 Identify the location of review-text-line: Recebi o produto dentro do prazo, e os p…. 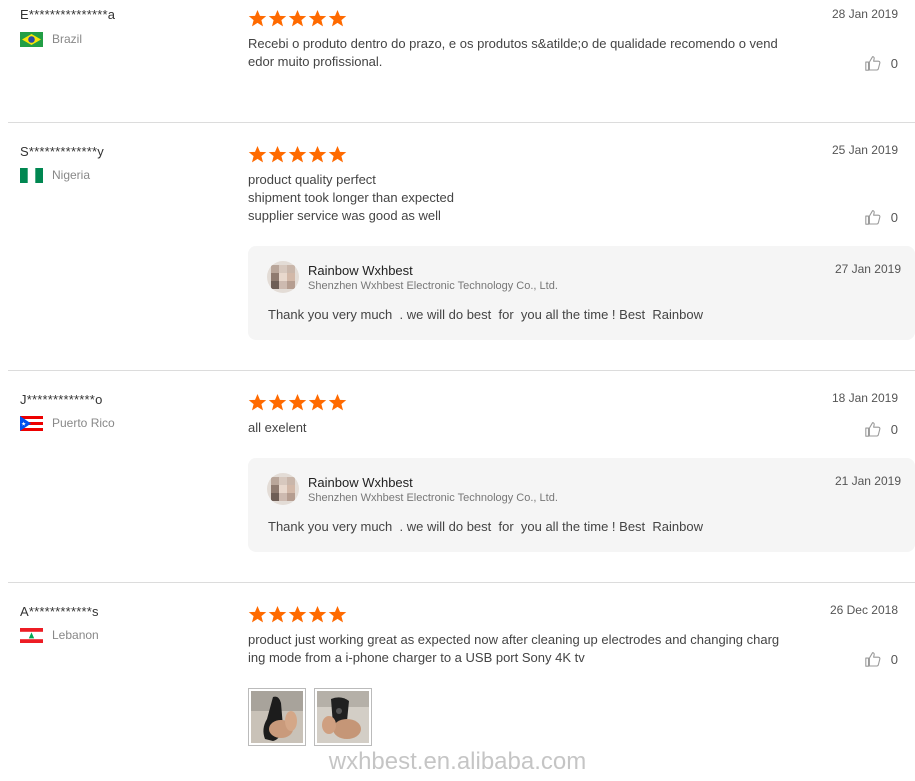
(513, 43).